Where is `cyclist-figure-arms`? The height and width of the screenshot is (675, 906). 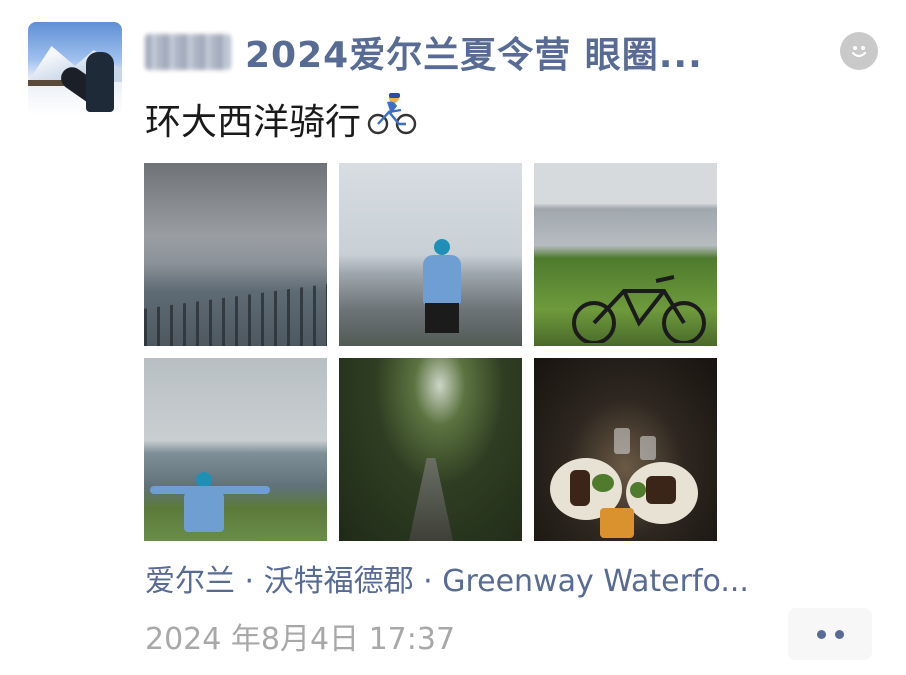
cyclist-figure-arms is located at coordinates (204, 502).